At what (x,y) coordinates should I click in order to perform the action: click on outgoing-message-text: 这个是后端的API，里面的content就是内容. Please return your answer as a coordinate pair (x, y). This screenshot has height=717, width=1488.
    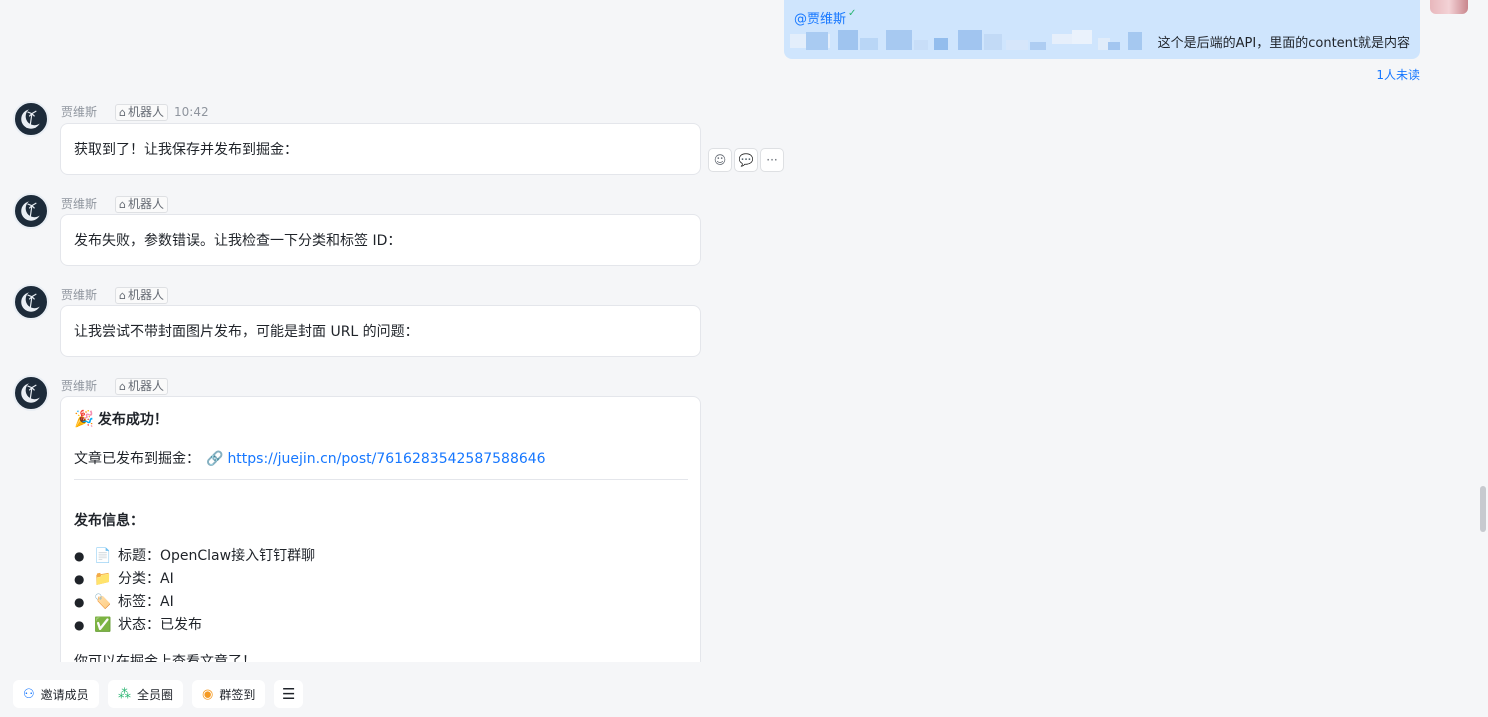
    Looking at the image, I should click on (1283, 43).